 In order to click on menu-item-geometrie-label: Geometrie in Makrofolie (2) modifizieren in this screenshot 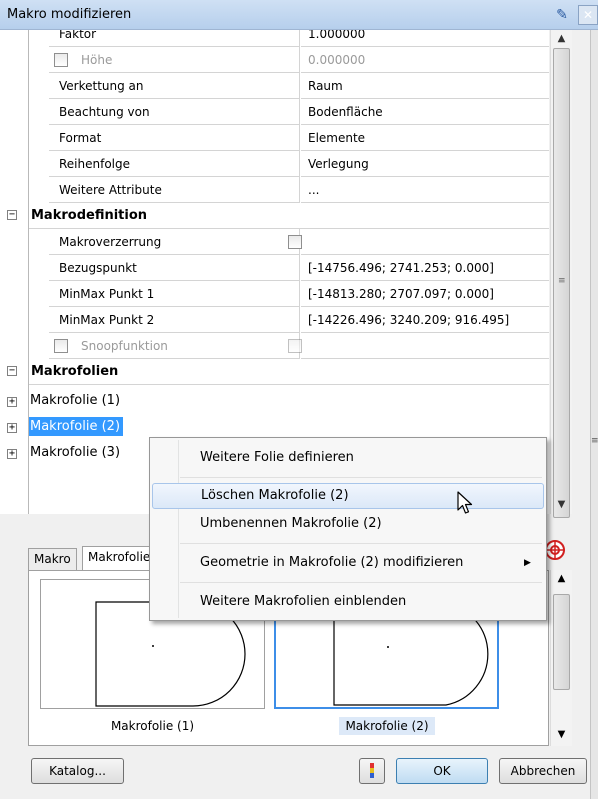, I will do `click(332, 562)`.